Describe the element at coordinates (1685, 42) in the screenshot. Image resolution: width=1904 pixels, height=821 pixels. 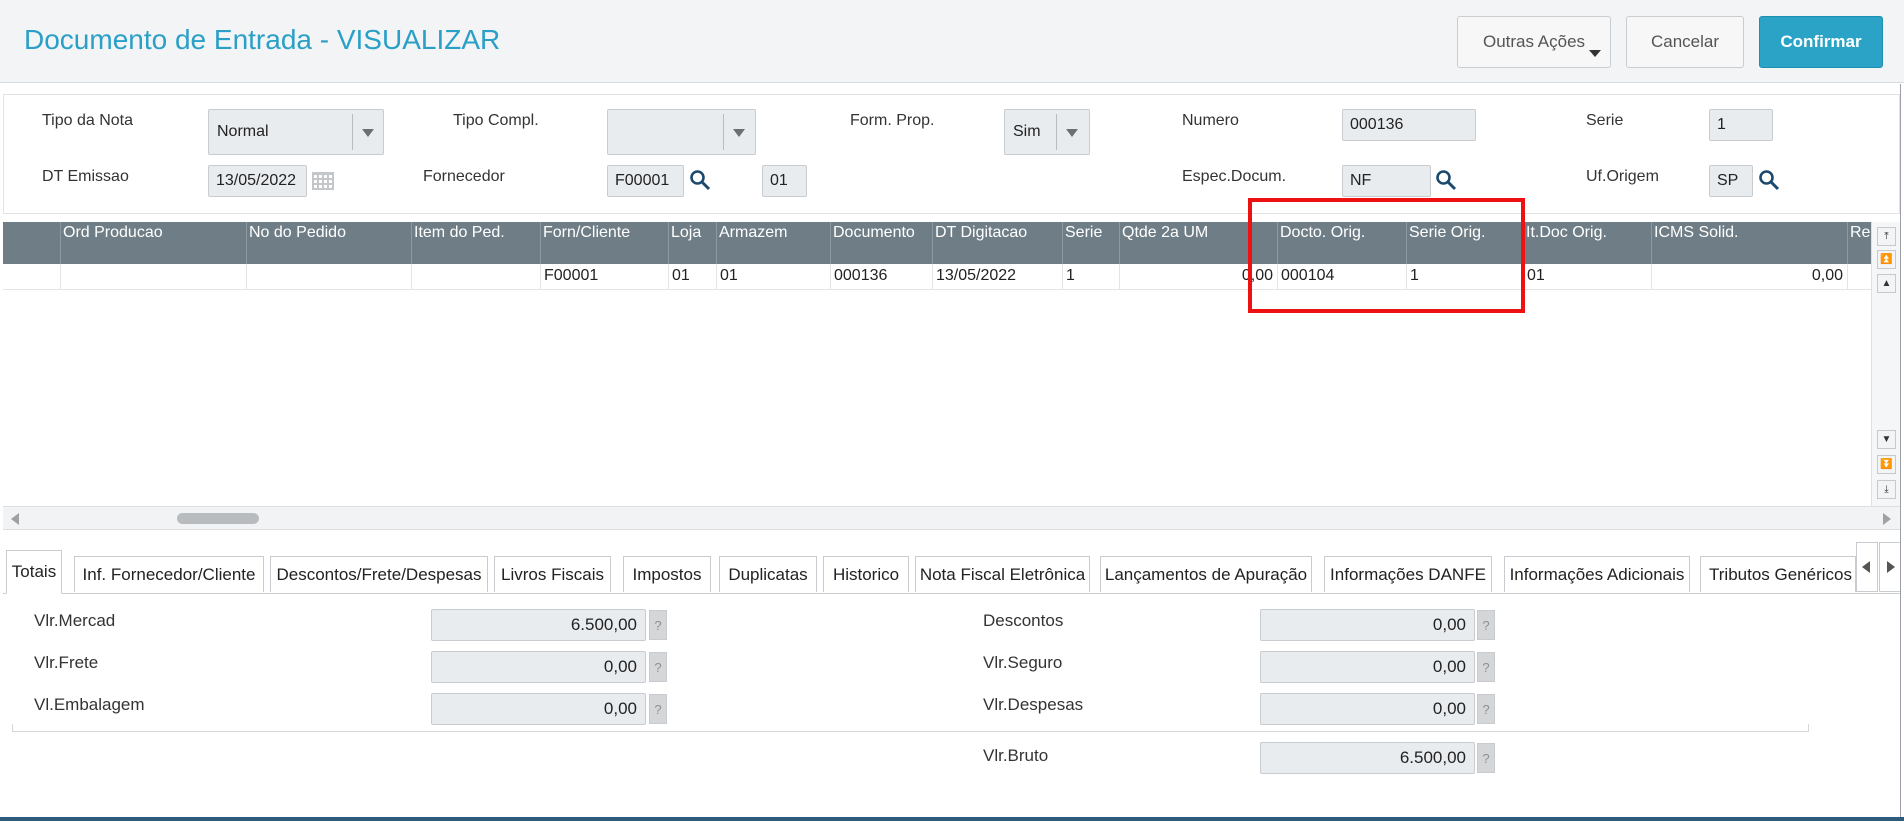
I see `cancel-button: Cancelar` at that location.